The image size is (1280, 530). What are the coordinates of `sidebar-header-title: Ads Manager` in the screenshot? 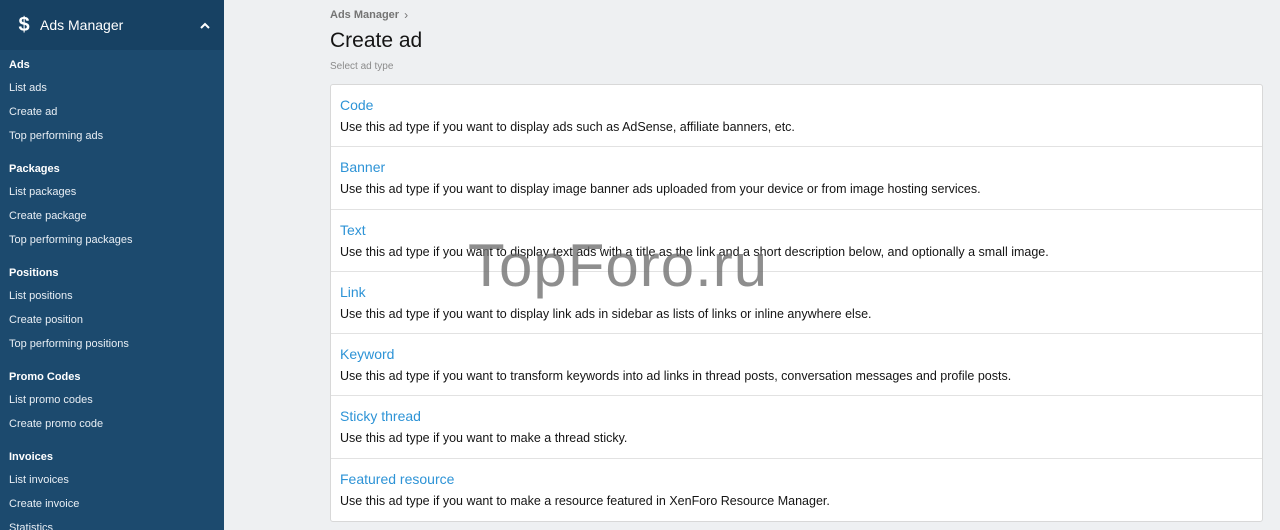 It's located at (82, 25).